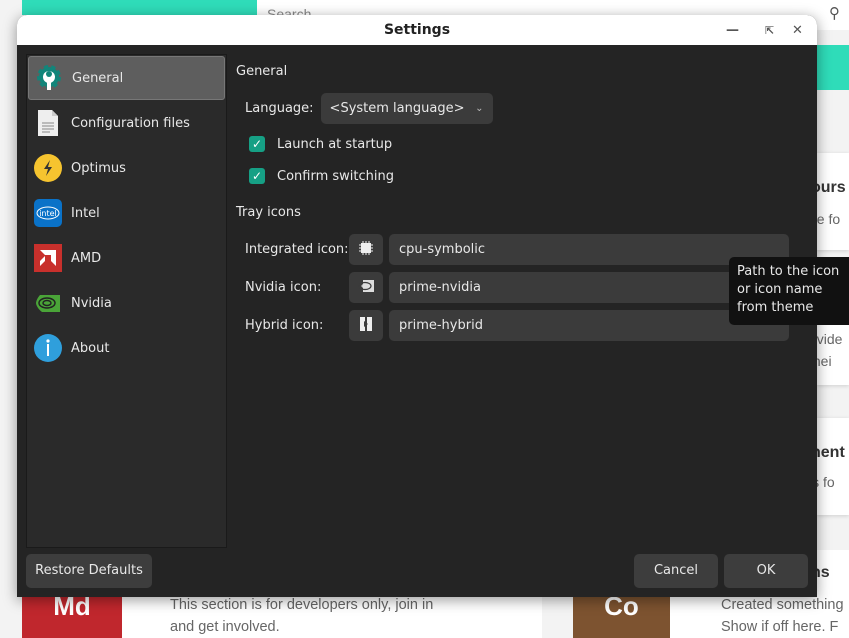 Image resolution: width=849 pixels, height=638 pixels. Describe the element at coordinates (833, 67) in the screenshot. I see `background-banner-strip` at that location.